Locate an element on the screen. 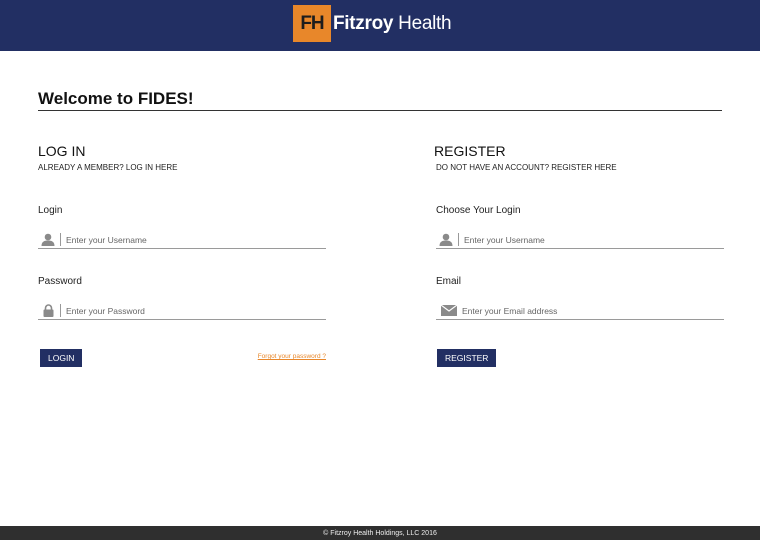 This screenshot has width=760, height=540. envelope-icon is located at coordinates (449, 311).